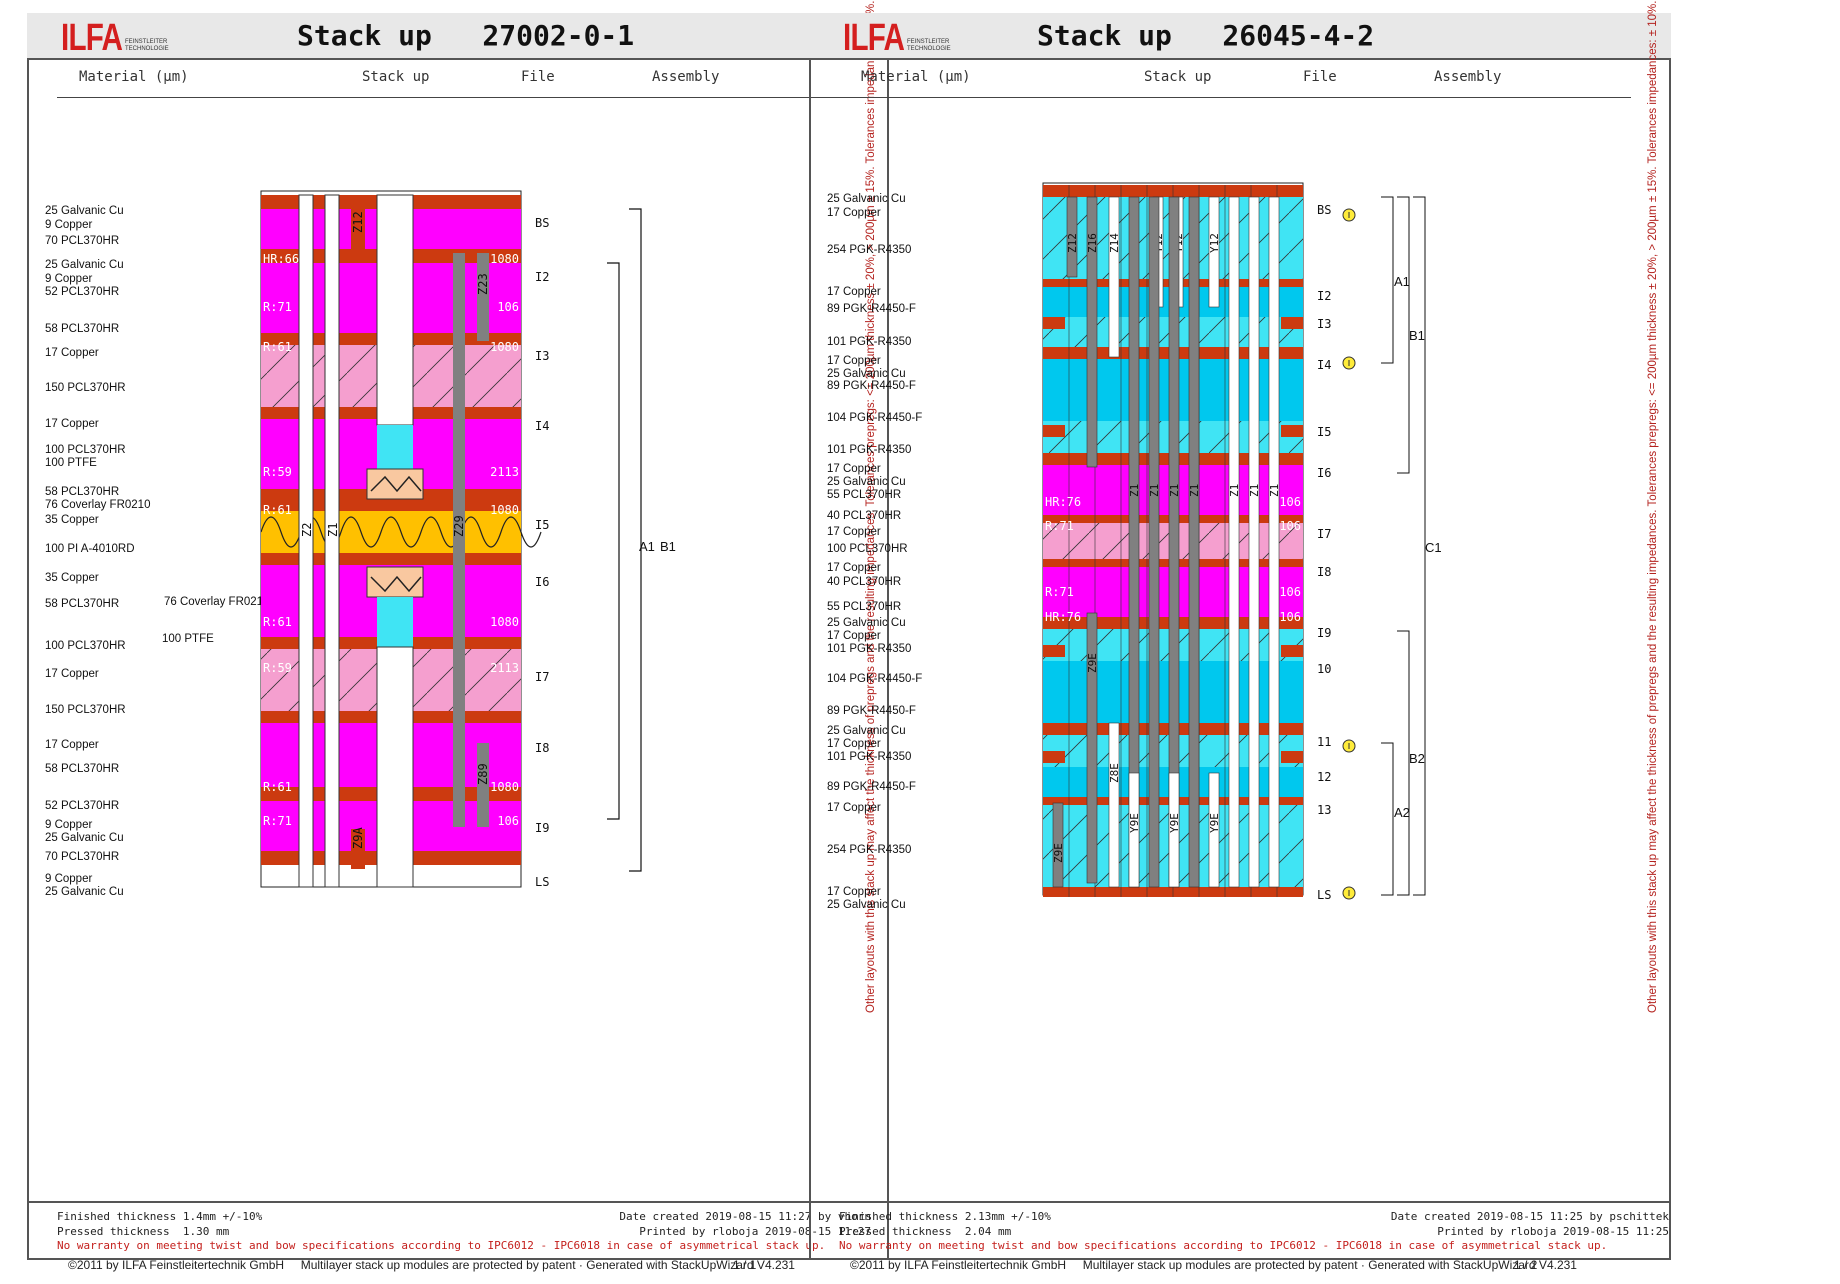  I want to click on via-label: Z14, so click(1114, 243).